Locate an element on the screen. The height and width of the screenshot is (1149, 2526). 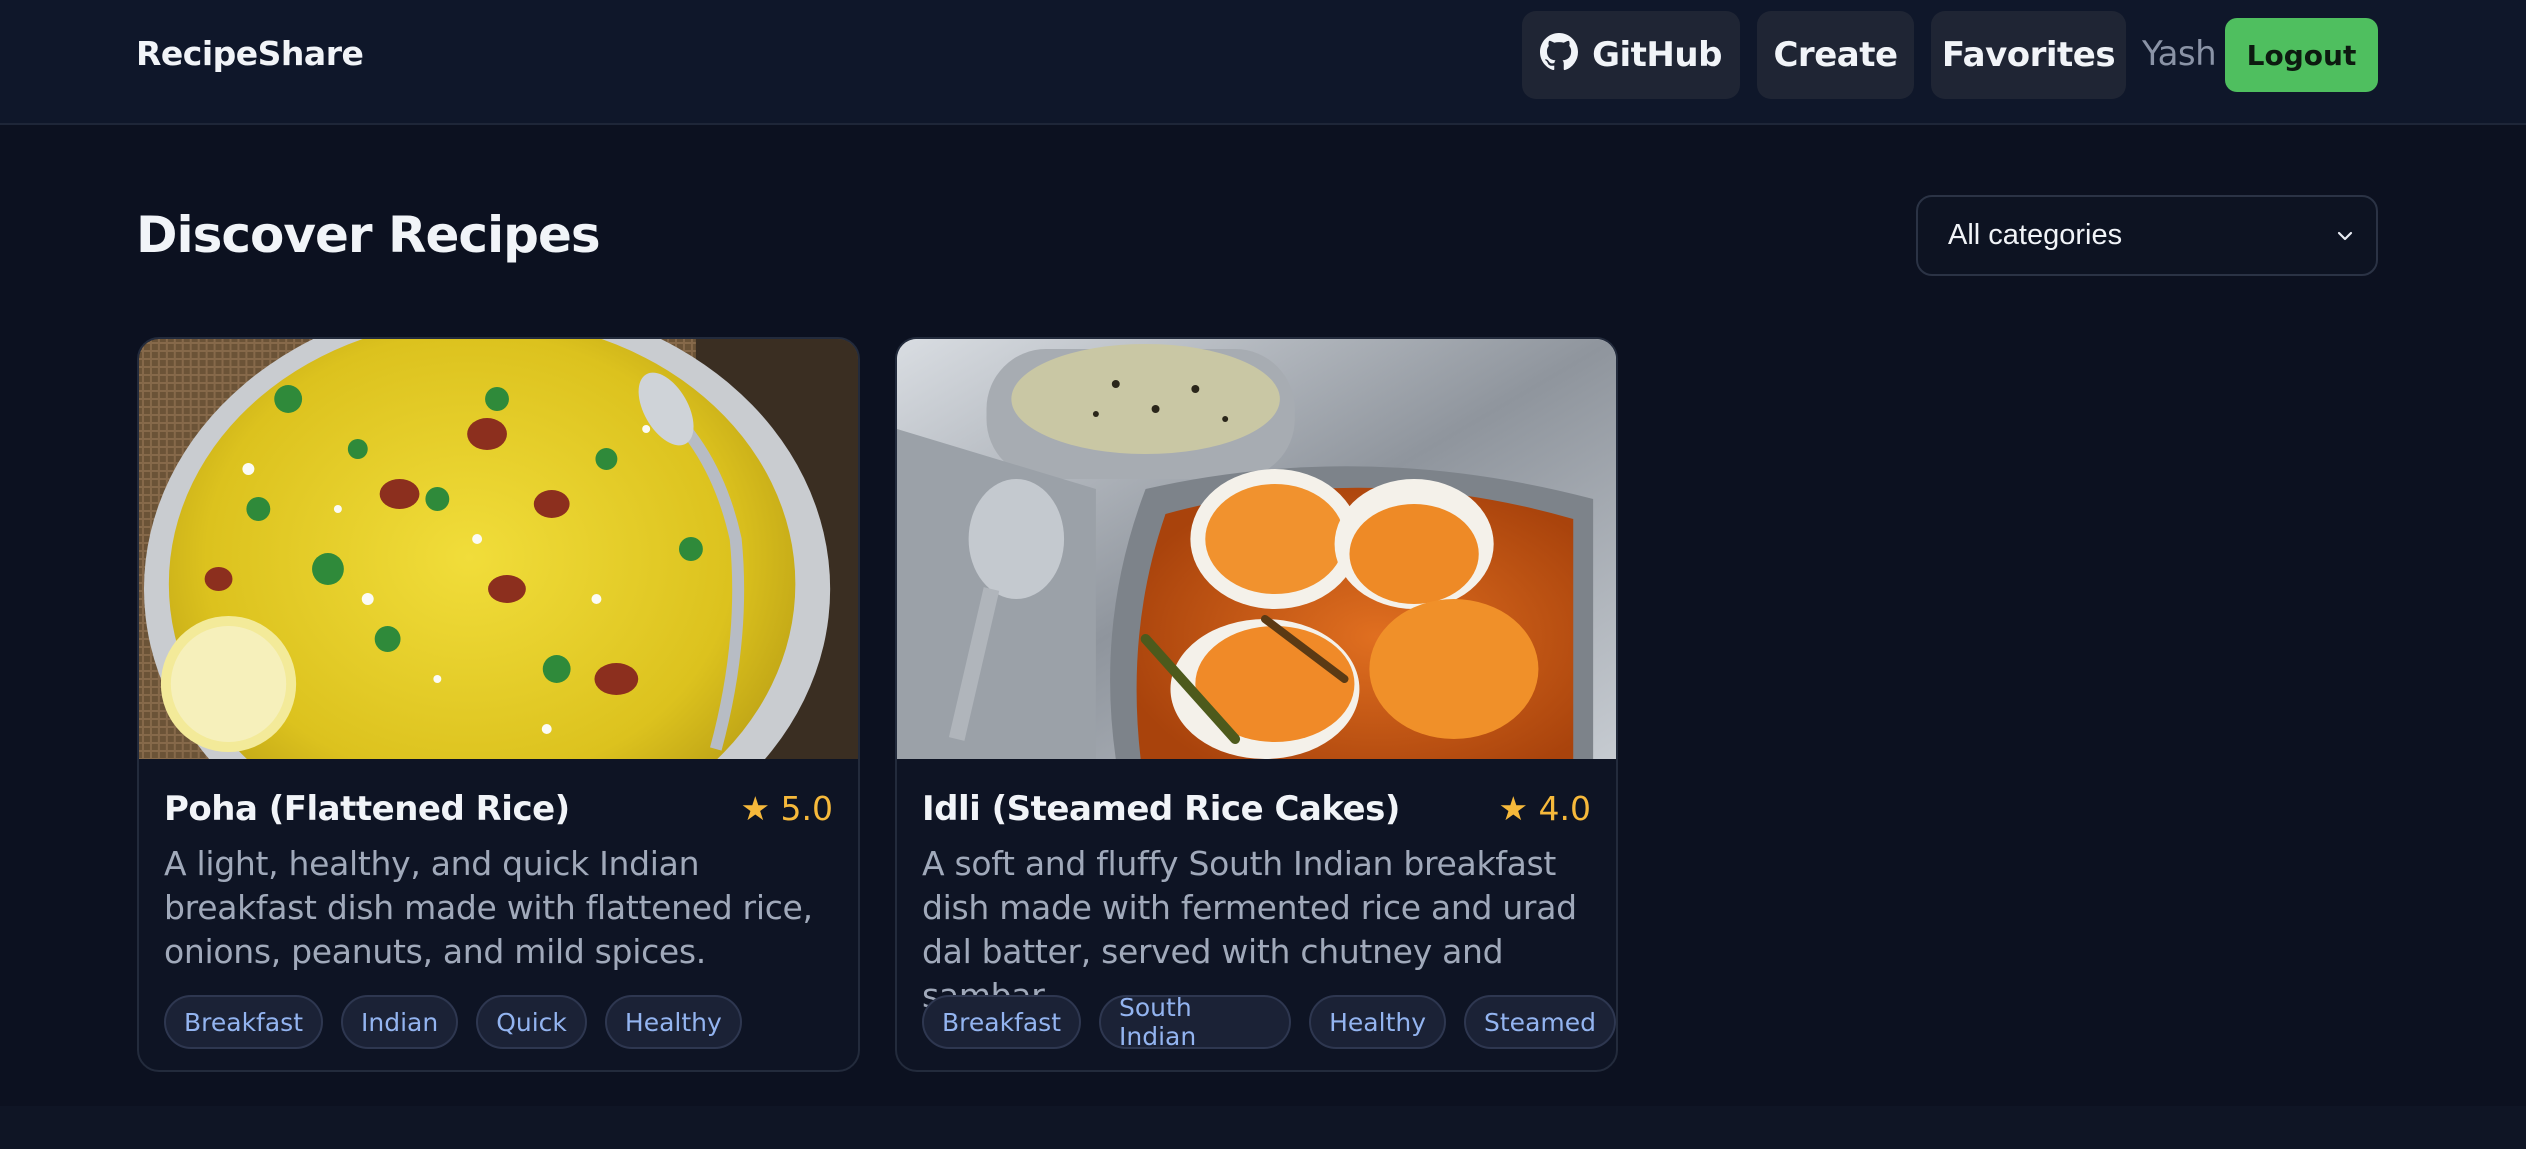
category-select-value: All categories is located at coordinates (2035, 235).